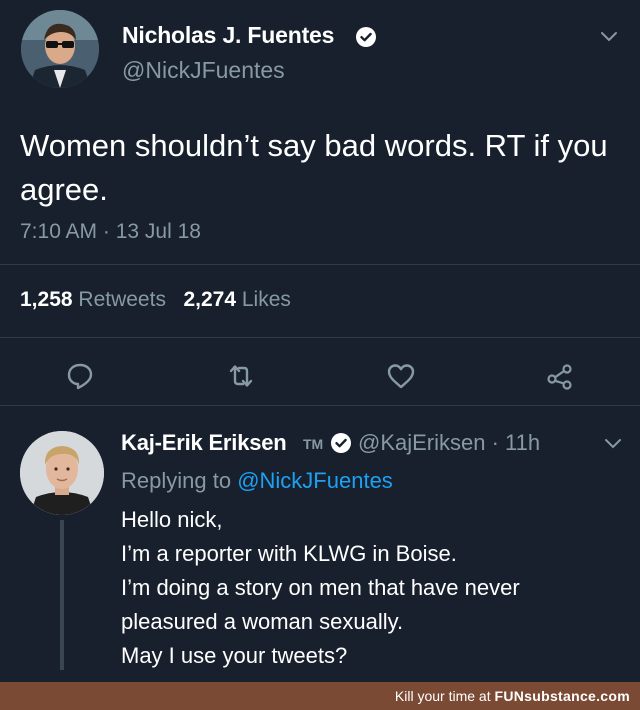  Describe the element at coordinates (320, 696) in the screenshot. I see `watermark-bar: Kill your time at FUNsubstance.com` at that location.